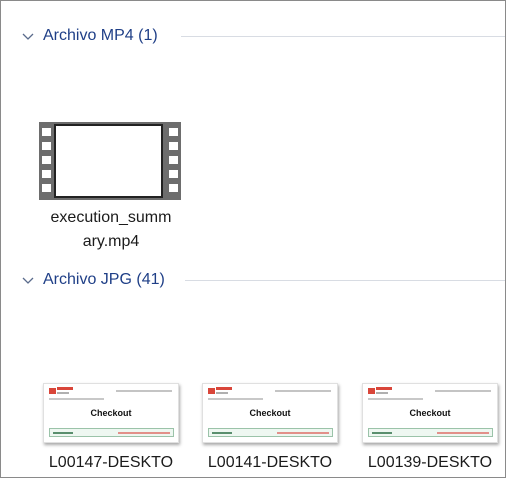 The image size is (506, 478). Describe the element at coordinates (100, 35) in the screenshot. I see `group-title: Archivo MP4 (1)` at that location.